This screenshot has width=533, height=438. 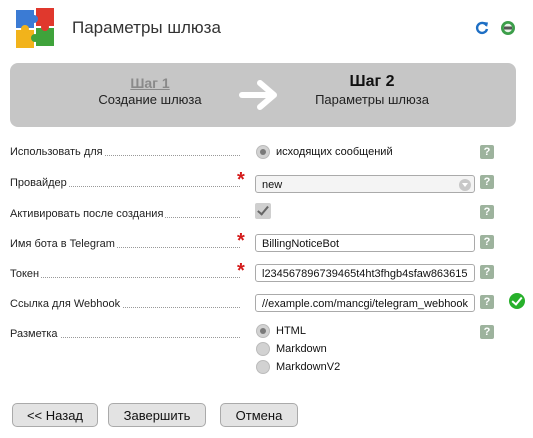 What do you see at coordinates (263, 211) in the screenshot?
I see `activate-checkbox` at bounding box center [263, 211].